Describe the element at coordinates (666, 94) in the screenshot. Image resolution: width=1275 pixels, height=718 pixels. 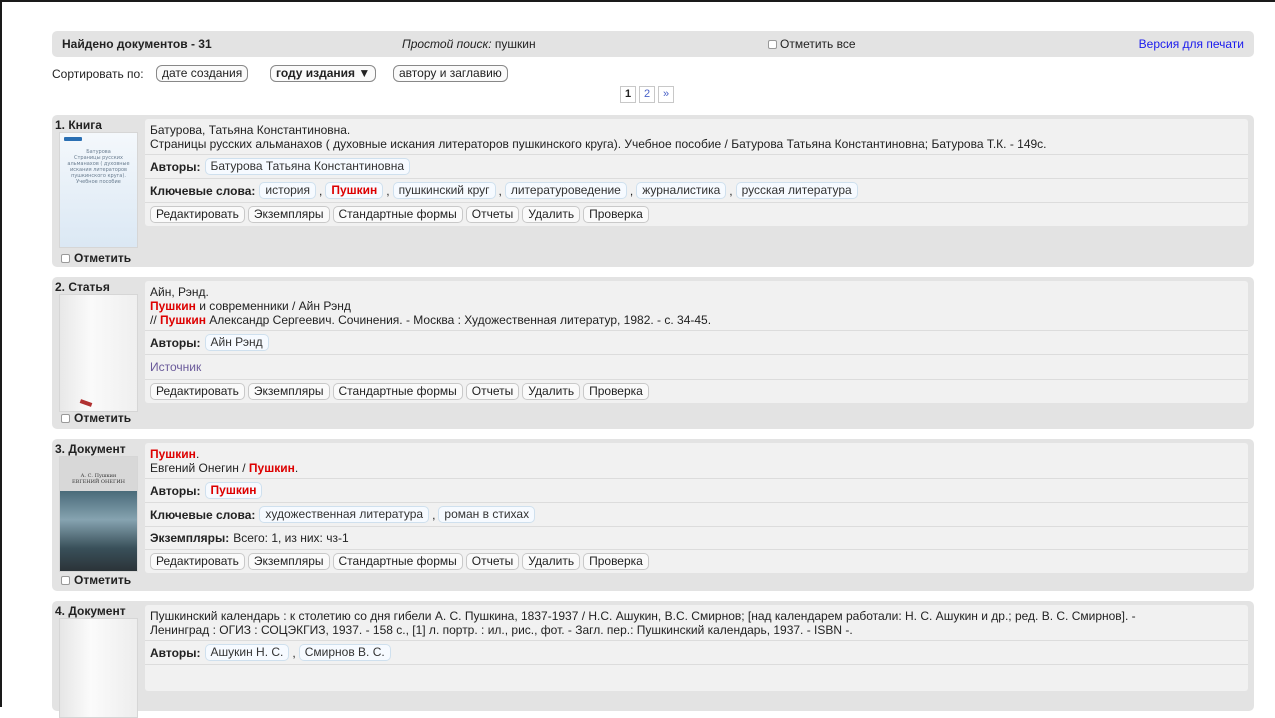
I see `next-page-button: »` at that location.